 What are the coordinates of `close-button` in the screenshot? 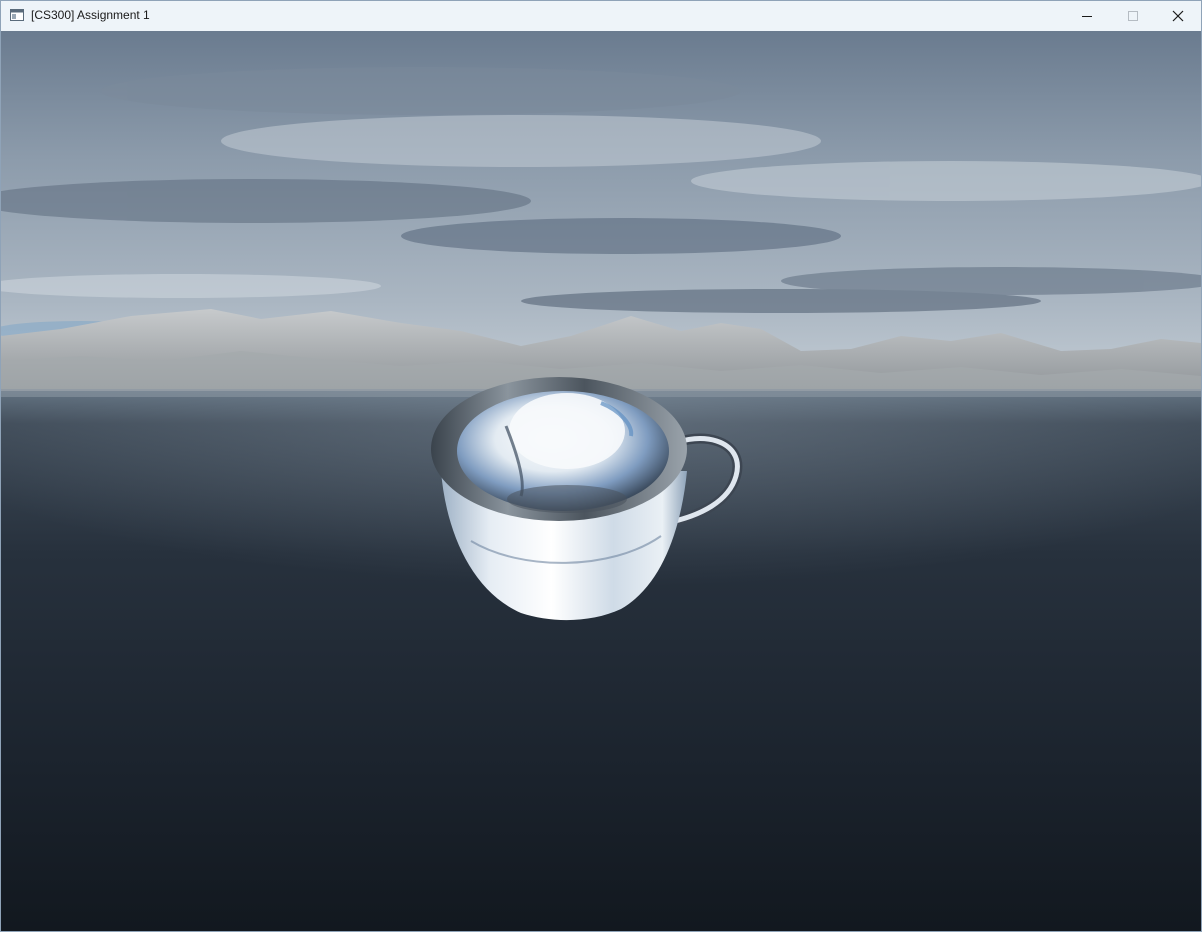 It's located at (1178, 16).